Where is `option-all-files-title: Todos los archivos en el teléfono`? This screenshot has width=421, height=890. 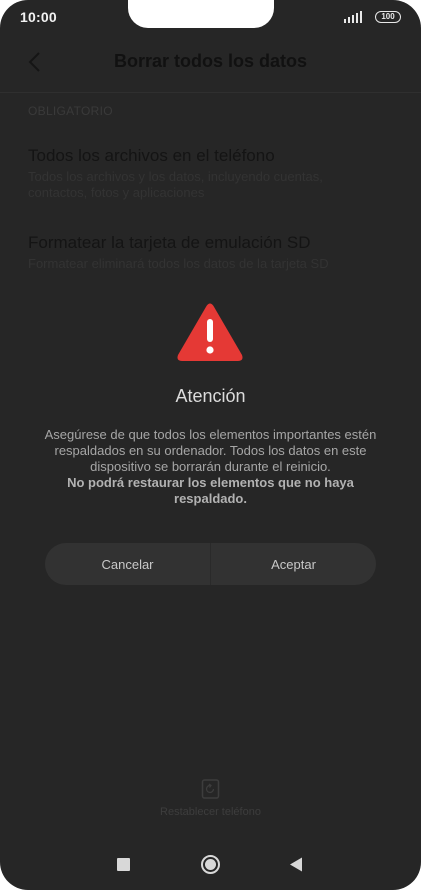 option-all-files-title: Todos los archivos en el teléfono is located at coordinates (151, 156).